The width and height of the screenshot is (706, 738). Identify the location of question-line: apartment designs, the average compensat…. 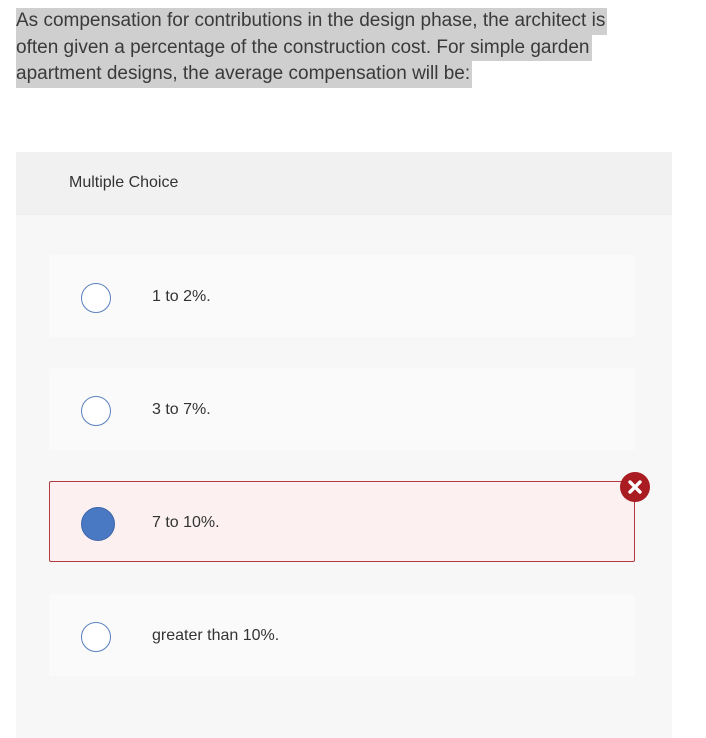
(244, 74).